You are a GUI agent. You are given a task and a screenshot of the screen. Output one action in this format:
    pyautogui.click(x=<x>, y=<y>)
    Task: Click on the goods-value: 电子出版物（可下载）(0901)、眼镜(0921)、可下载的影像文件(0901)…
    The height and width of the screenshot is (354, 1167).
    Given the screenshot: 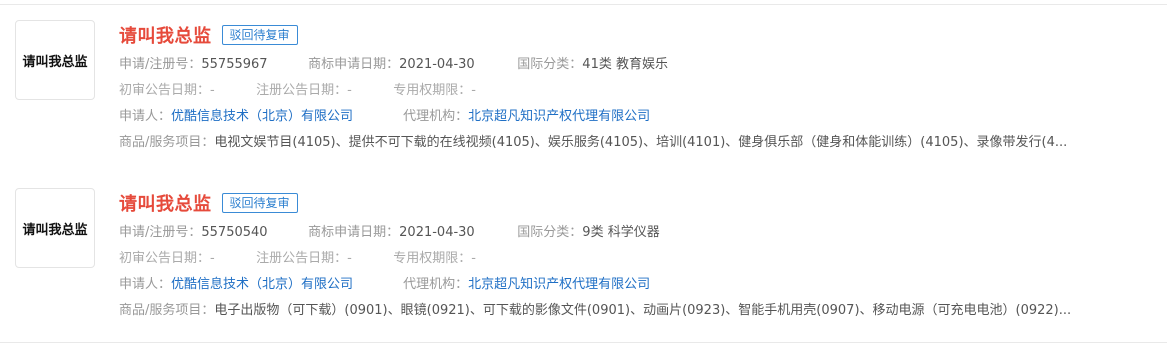 What is the action you would take?
    pyautogui.click(x=643, y=310)
    